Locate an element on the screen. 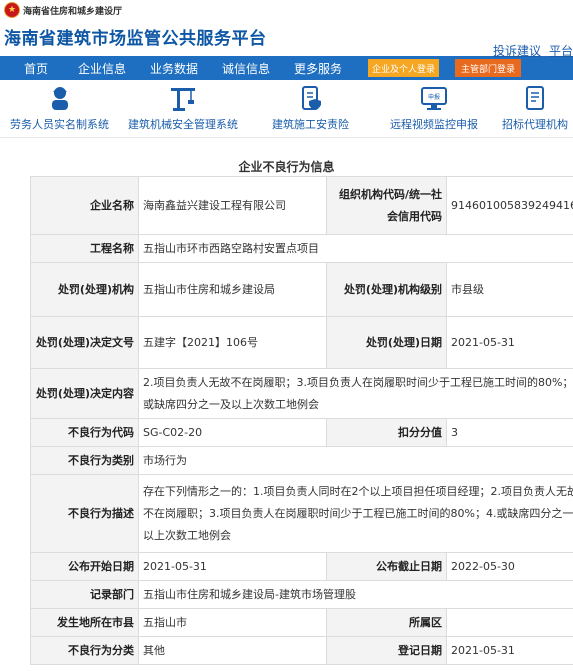 The image size is (573, 671). table-row: 处罚(处理)机构 五指山市住房和城乡建设局 处罚(处理)机构级别 市县级 is located at coordinates (301, 289).